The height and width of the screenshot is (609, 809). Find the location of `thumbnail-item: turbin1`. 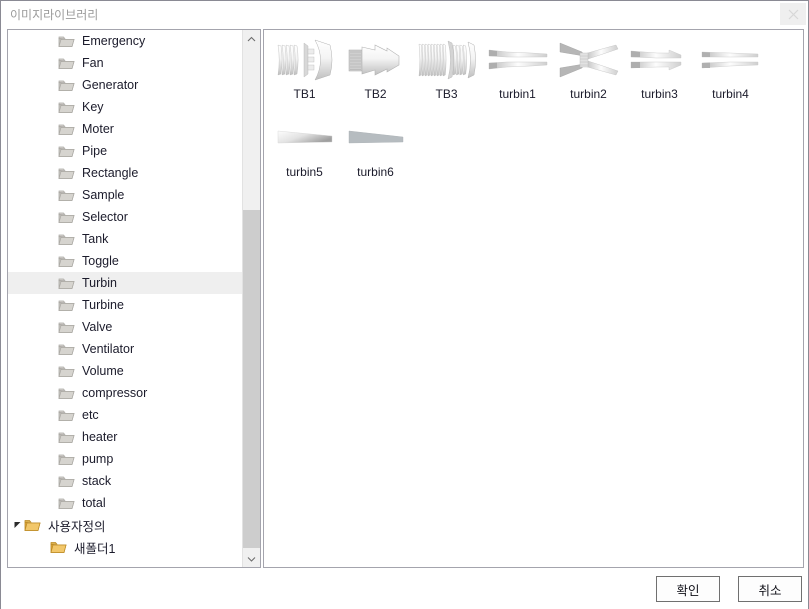

thumbnail-item: turbin1 is located at coordinates (517, 73).